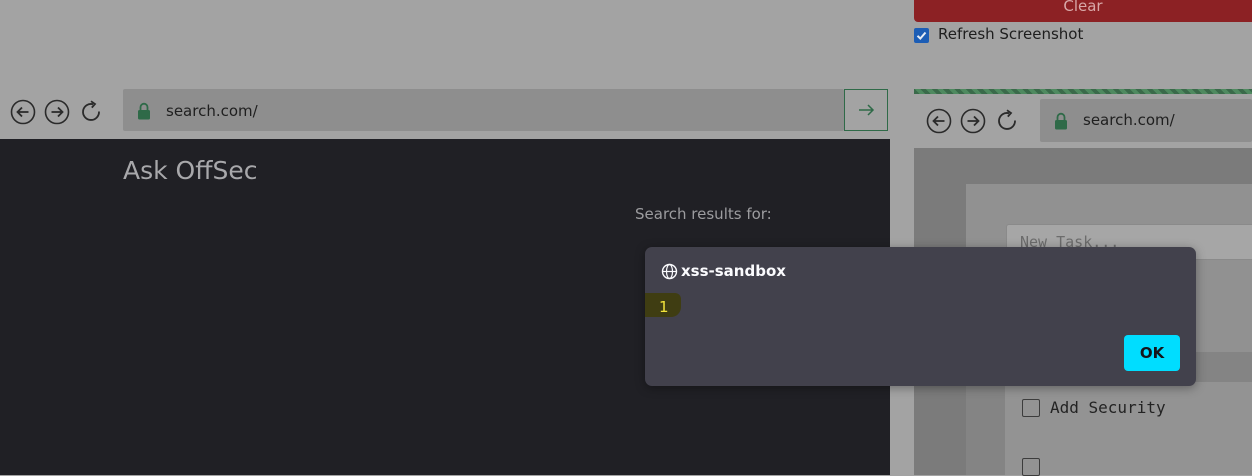  What do you see at coordinates (1083, 11) in the screenshot?
I see `clear-button: Clear` at bounding box center [1083, 11].